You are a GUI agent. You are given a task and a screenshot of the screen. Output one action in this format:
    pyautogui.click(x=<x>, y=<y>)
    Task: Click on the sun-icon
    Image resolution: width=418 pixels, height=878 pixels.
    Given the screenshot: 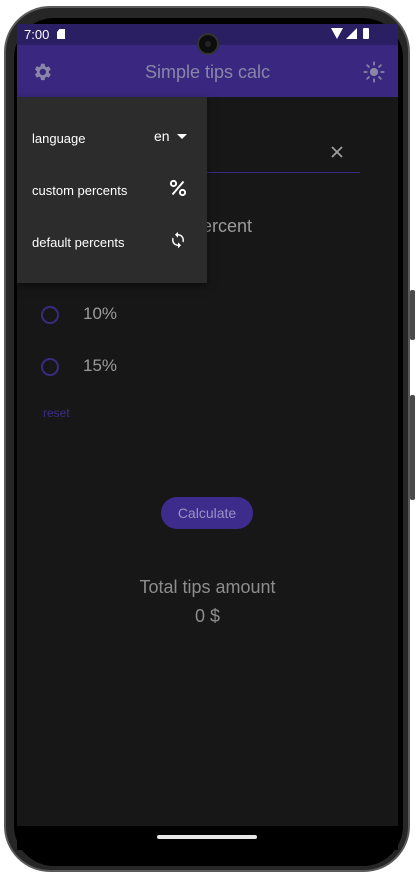 What is the action you would take?
    pyautogui.click(x=374, y=72)
    